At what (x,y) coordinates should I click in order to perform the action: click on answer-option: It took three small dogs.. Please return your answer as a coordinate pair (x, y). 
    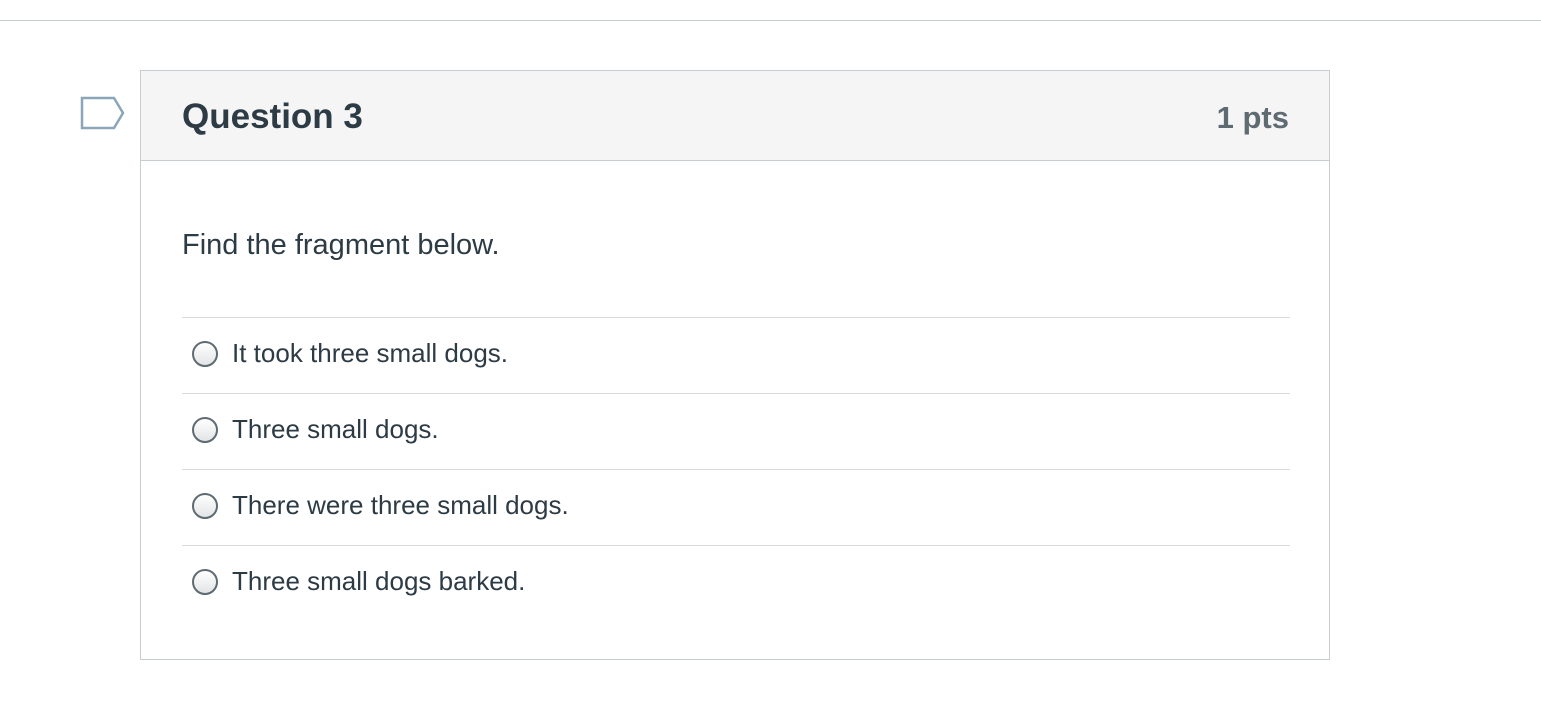
    Looking at the image, I should click on (736, 355).